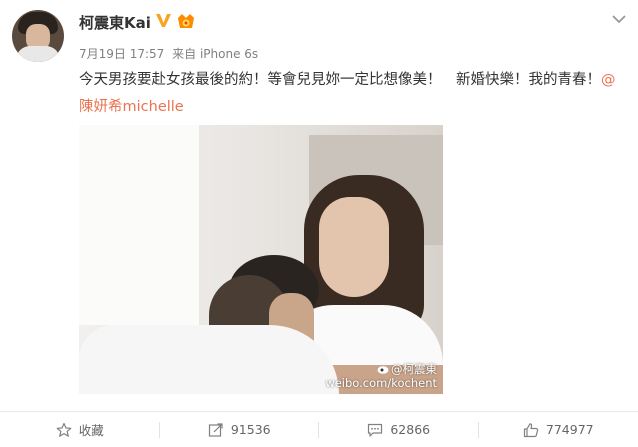 The width and height of the screenshot is (638, 447). What do you see at coordinates (91, 430) in the screenshot?
I see `favorite-label: 收藏` at bounding box center [91, 430].